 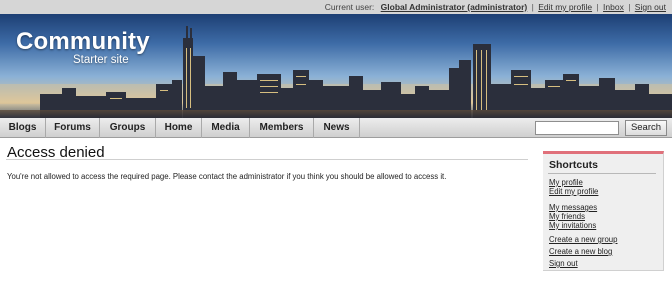 I want to click on brand-title: Community, so click(x=83, y=41).